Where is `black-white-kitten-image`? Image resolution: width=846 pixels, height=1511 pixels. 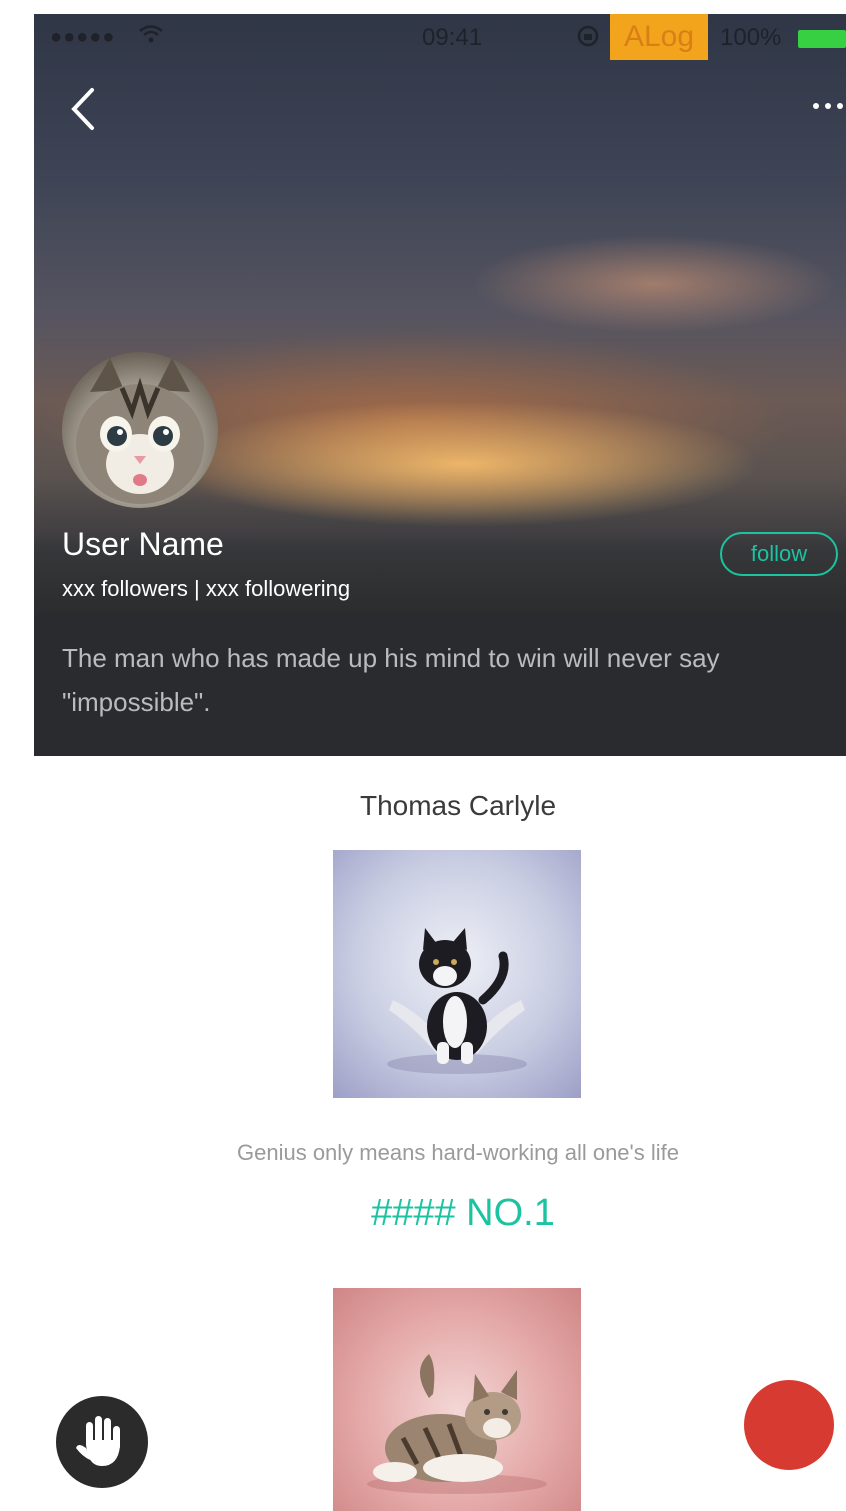 black-white-kitten-image is located at coordinates (457, 1001).